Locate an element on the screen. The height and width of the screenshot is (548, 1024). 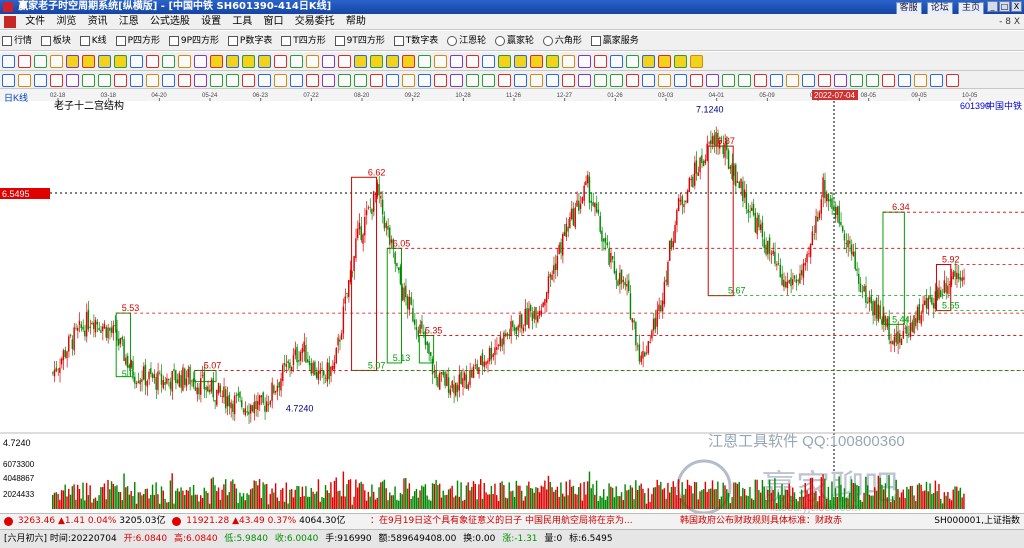
indicator-tool-42-icon is located at coordinates (664, 80).